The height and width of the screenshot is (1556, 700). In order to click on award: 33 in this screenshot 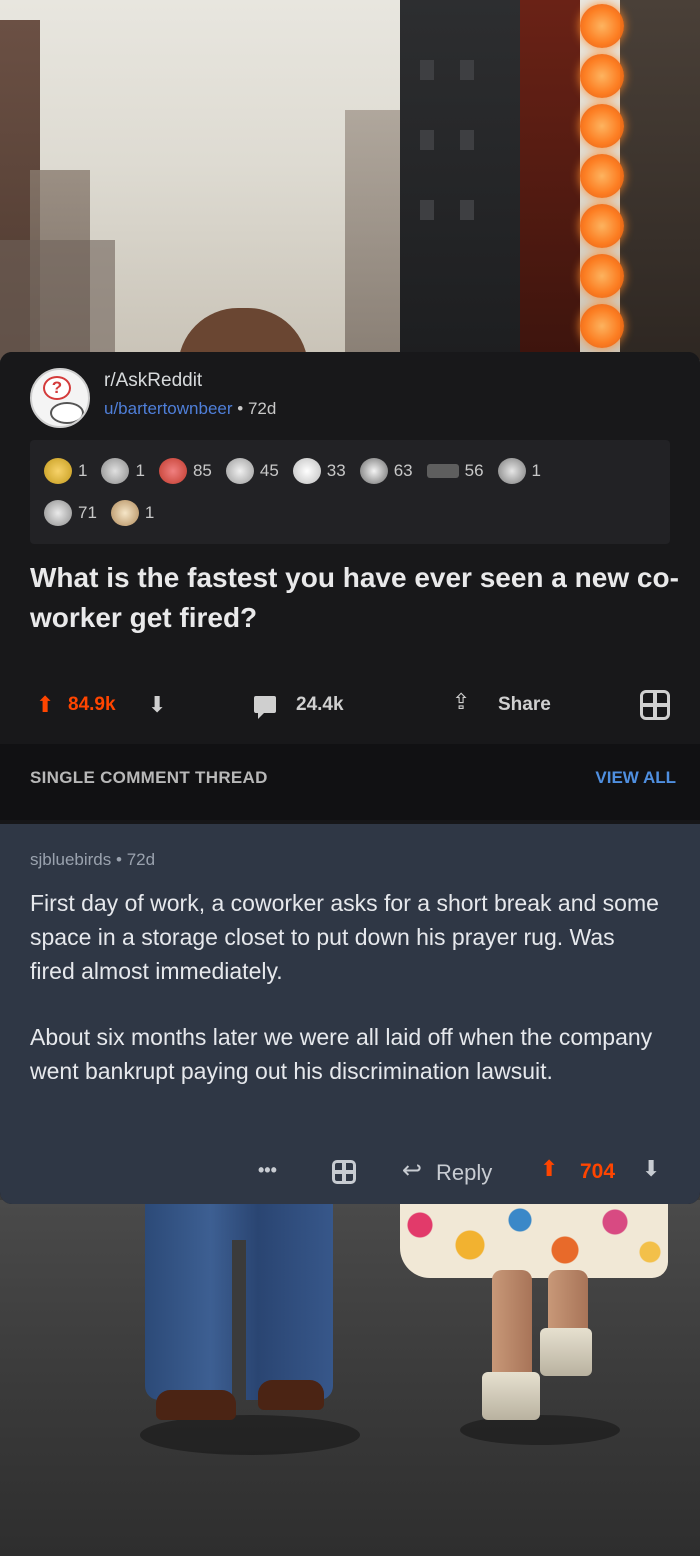, I will do `click(319, 471)`.